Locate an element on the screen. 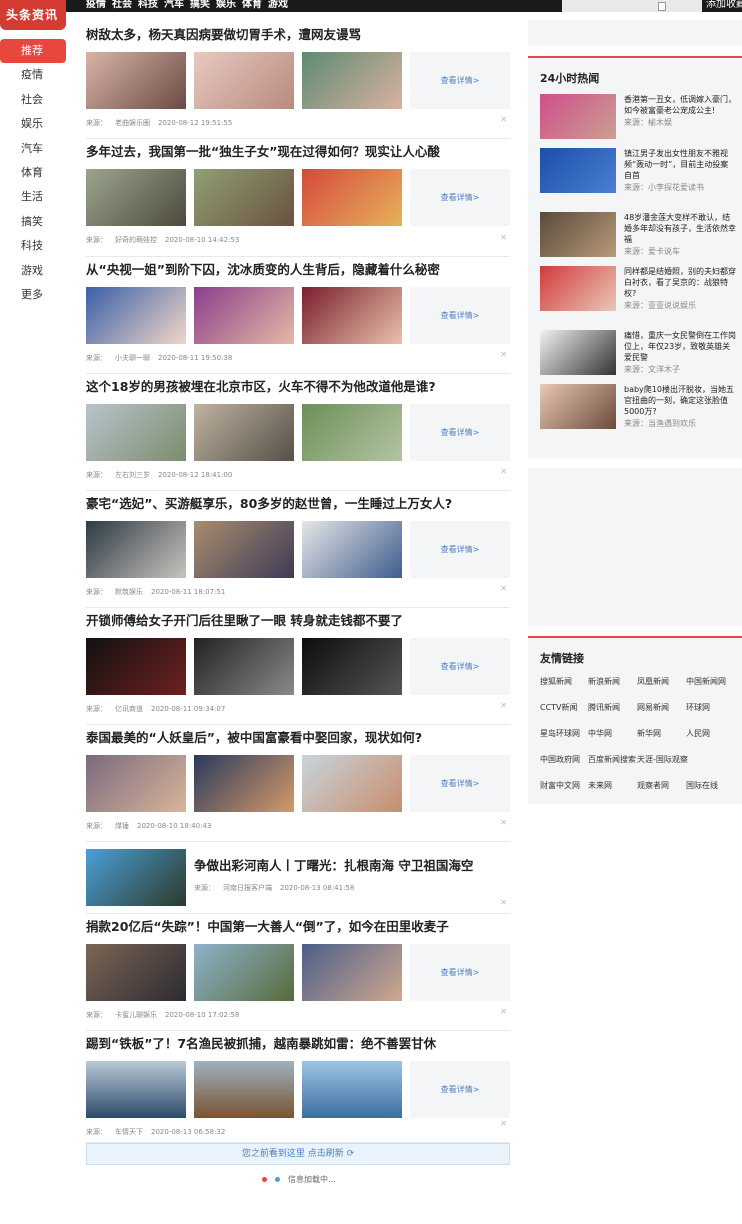 The width and height of the screenshot is (742, 1224). hot-news-item: 香港第一丑女，低调嫁入豪门，如今被富豪老公宠成公主! 来源：榆木娱 is located at coordinates (638, 119).